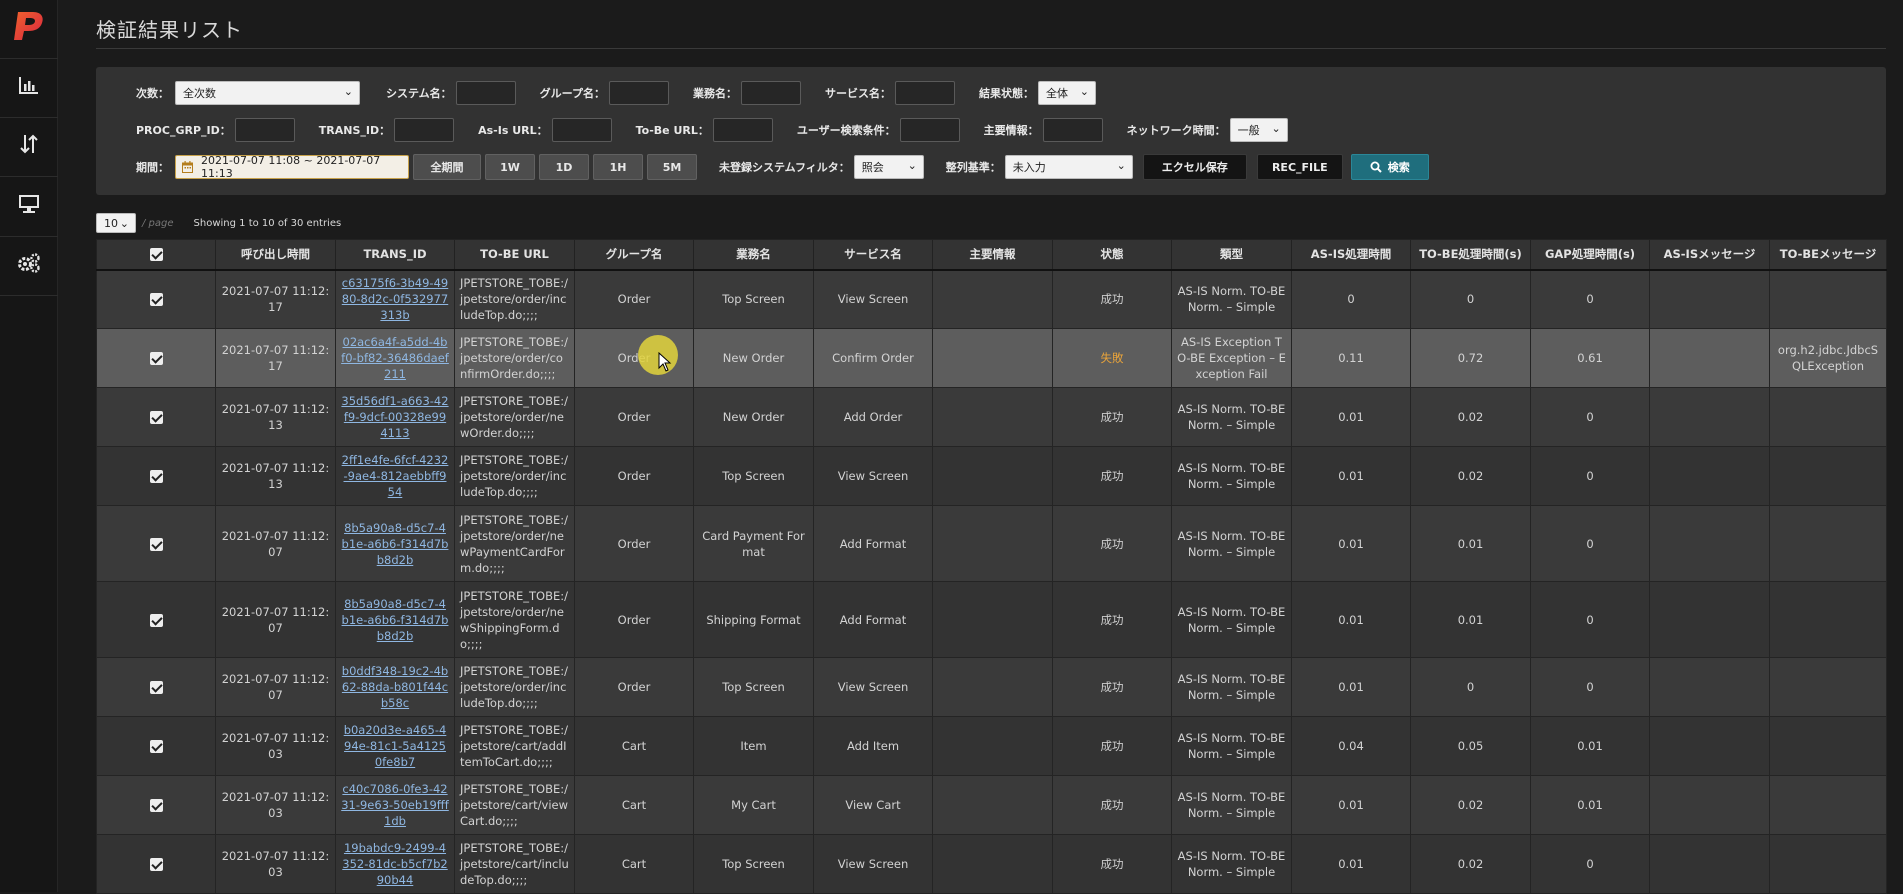  What do you see at coordinates (29, 204) in the screenshot?
I see `monitor-icon` at bounding box center [29, 204].